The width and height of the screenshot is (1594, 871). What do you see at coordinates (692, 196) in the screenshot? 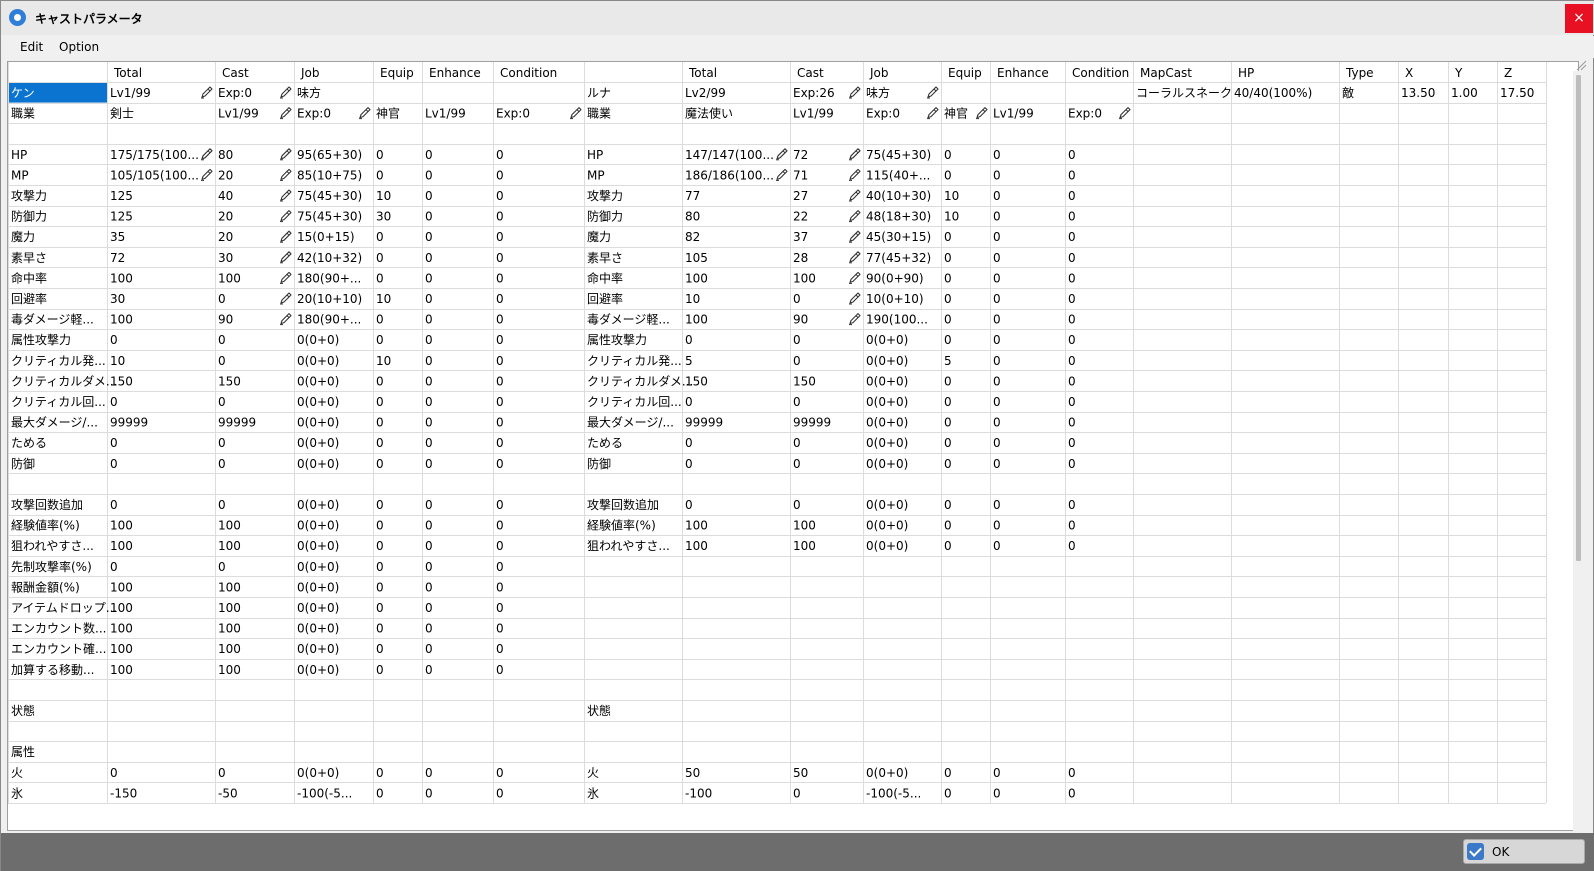
I see `grid-cell: 77` at bounding box center [692, 196].